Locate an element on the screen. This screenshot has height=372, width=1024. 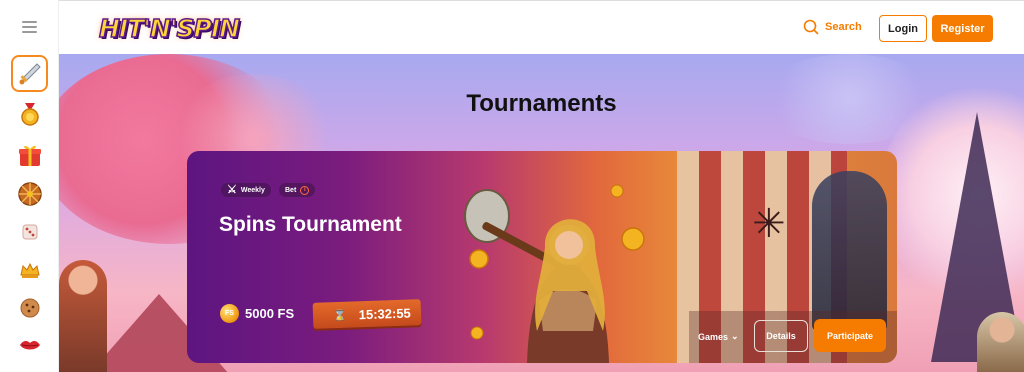
rail-item-medal is located at coordinates (29, 113).